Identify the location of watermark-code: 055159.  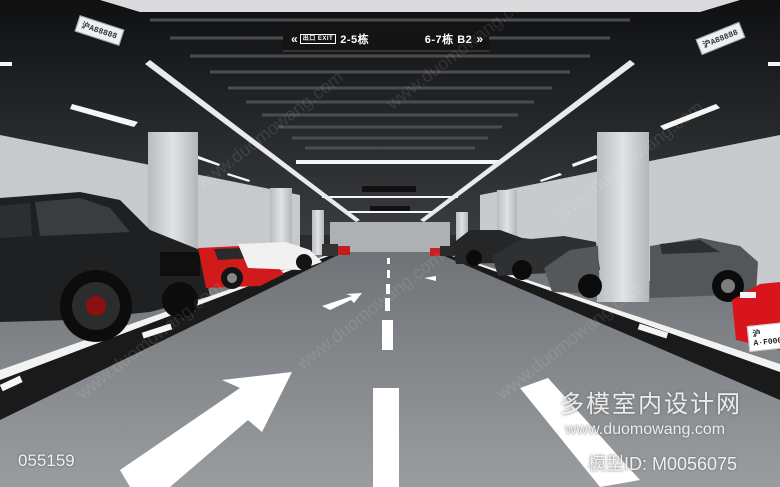
(46, 460).